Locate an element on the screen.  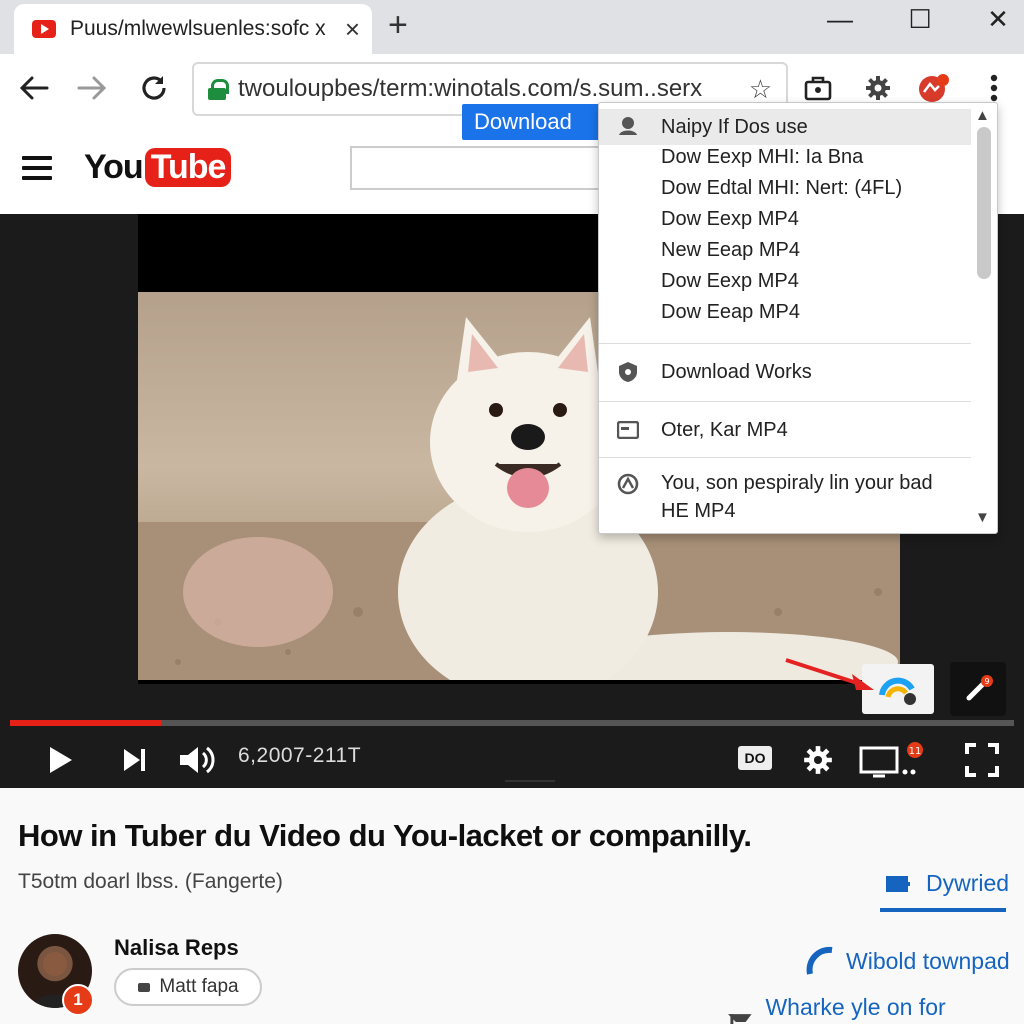
fullscreen-button is located at coordinates (982, 760).